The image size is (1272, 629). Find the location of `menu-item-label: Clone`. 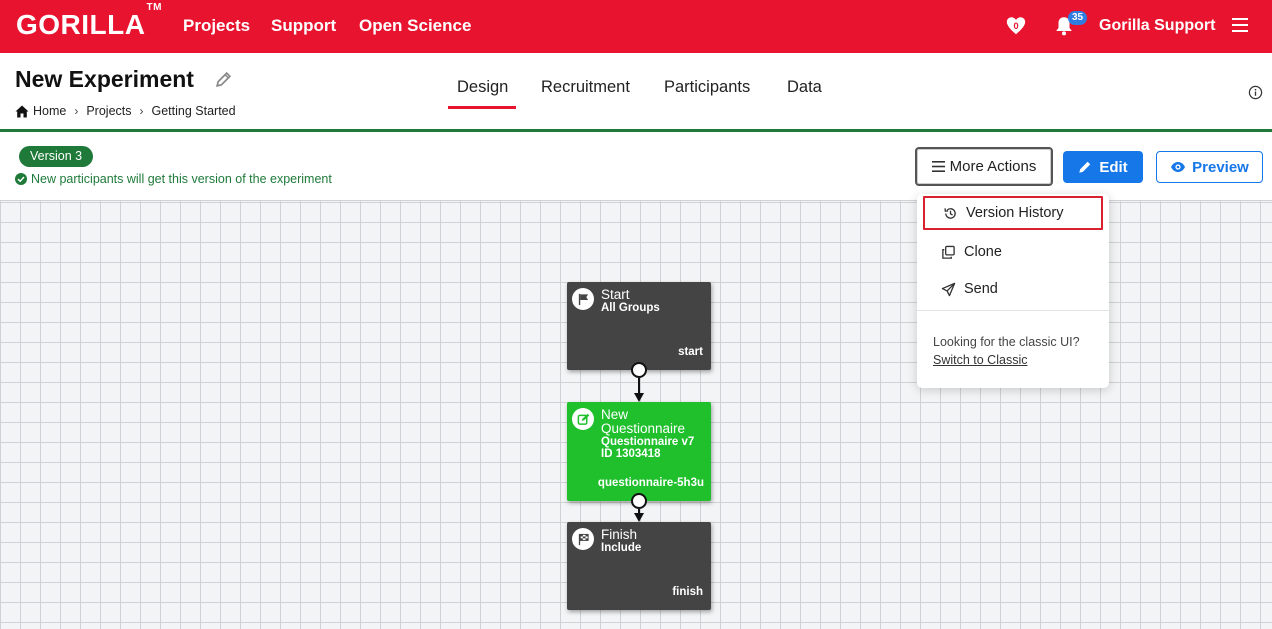

menu-item-label: Clone is located at coordinates (983, 252).